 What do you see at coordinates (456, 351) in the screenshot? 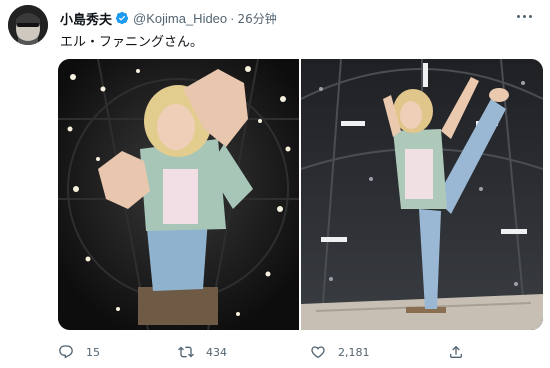
I see `share-icon` at bounding box center [456, 351].